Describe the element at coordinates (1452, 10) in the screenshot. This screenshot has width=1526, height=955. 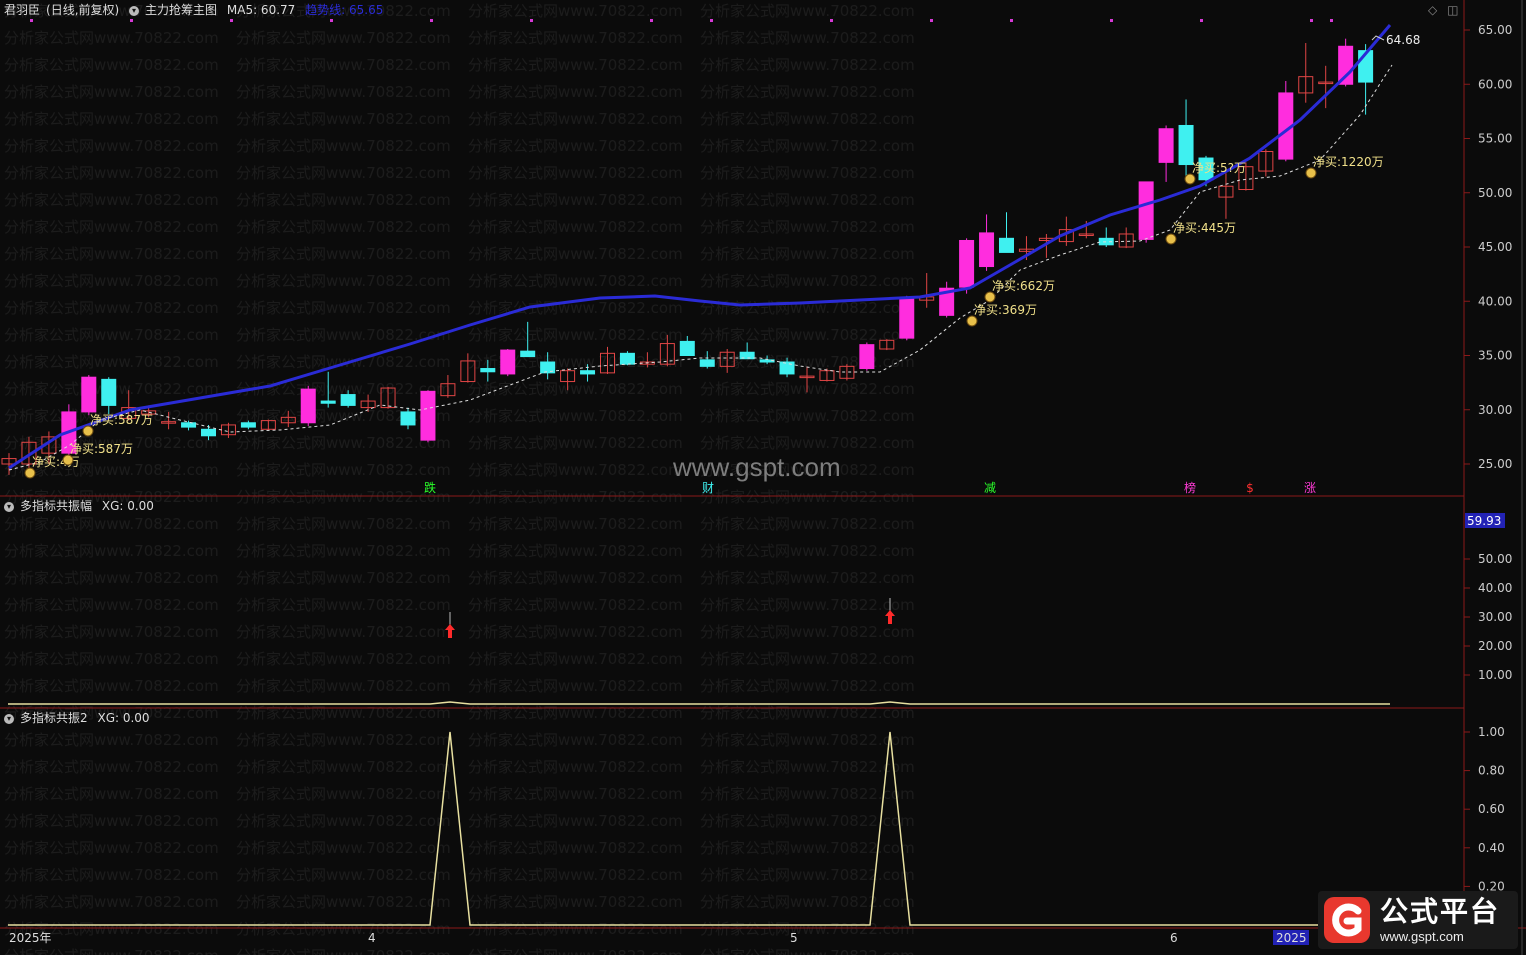
I see `restore-icon: ◫` at that location.